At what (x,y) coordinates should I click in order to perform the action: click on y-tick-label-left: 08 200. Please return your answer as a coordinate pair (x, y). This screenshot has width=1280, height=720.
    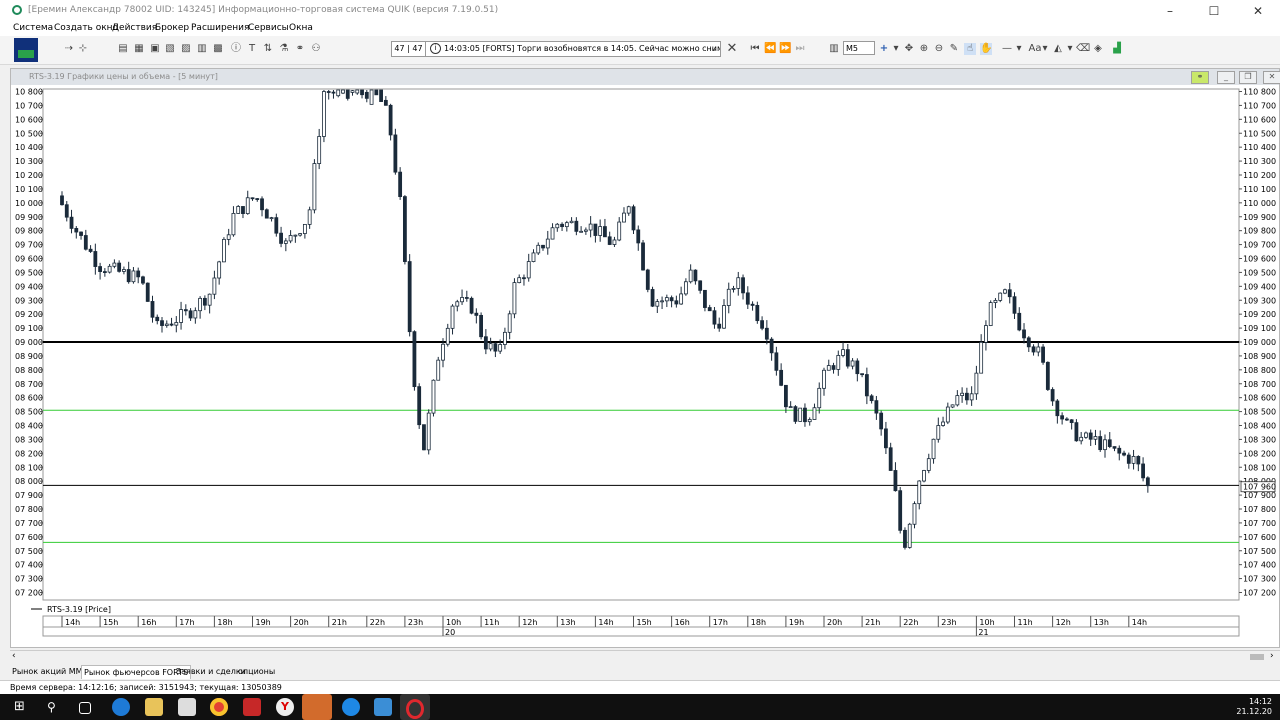
    Looking at the image, I should click on (29, 453).